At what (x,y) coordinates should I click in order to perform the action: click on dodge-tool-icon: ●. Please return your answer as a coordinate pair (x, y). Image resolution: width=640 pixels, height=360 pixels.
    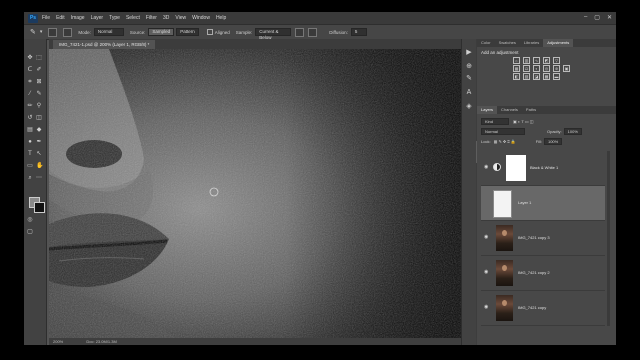
    Looking at the image, I should click on (30, 142).